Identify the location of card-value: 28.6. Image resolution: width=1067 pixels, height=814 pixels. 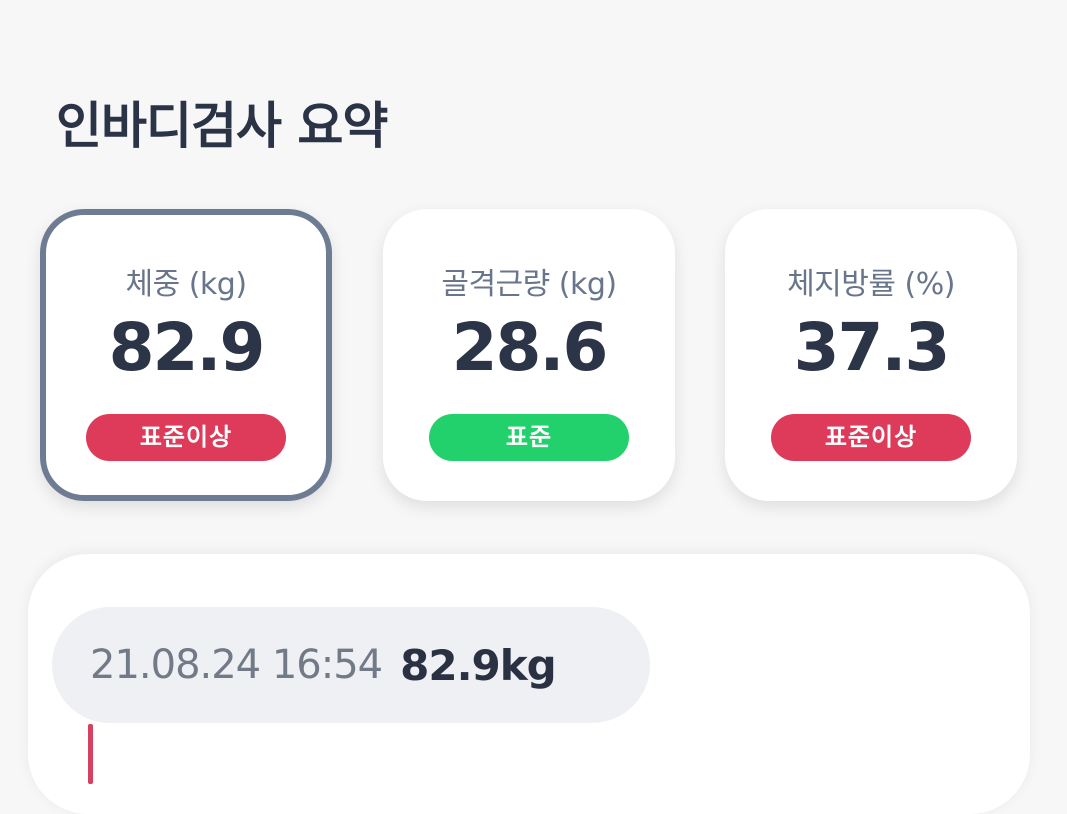
(530, 347).